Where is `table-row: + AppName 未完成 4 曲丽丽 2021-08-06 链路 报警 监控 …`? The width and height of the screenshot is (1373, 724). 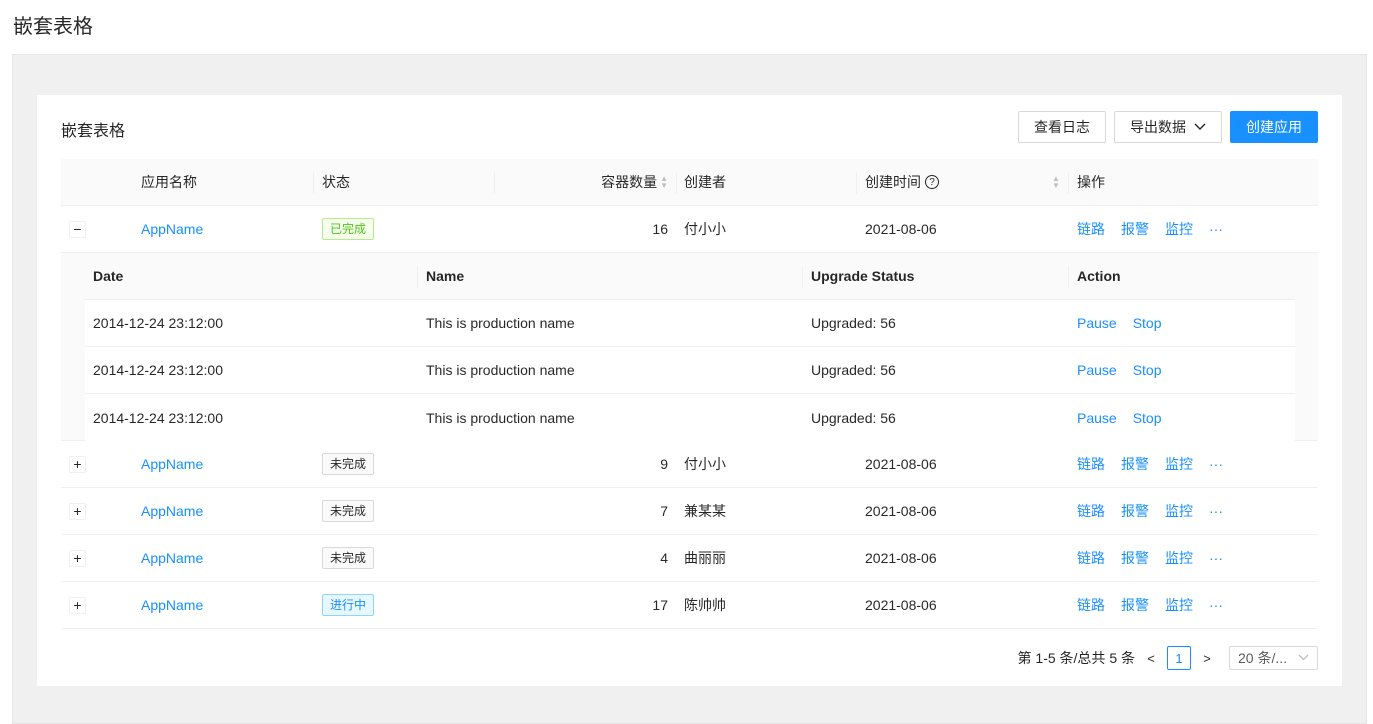 table-row: + AppName 未完成 4 曲丽丽 2021-08-06 链路 报警 监控 … is located at coordinates (689, 558).